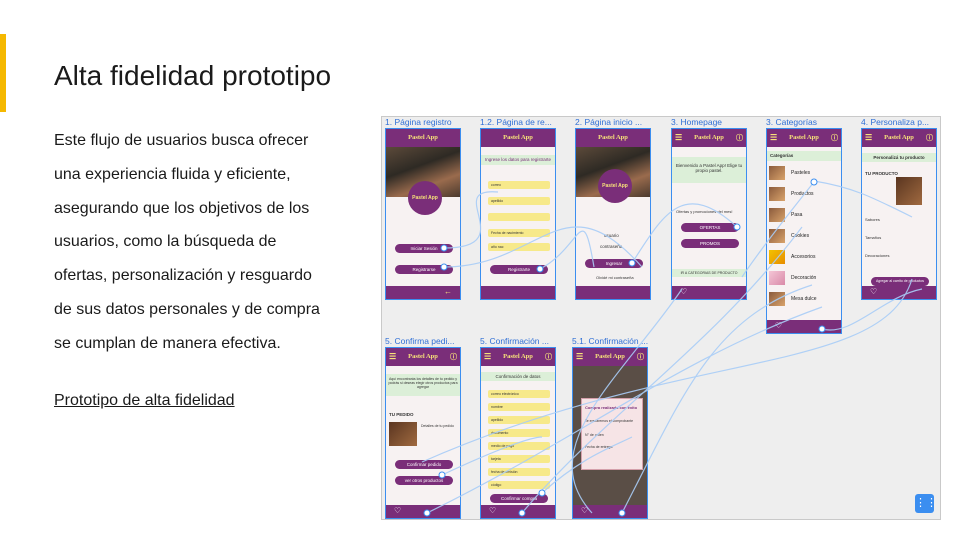 The image size is (960, 540). What do you see at coordinates (519, 498) in the screenshot?
I see `confirm-purchase-button: Confirmar compra` at bounding box center [519, 498].